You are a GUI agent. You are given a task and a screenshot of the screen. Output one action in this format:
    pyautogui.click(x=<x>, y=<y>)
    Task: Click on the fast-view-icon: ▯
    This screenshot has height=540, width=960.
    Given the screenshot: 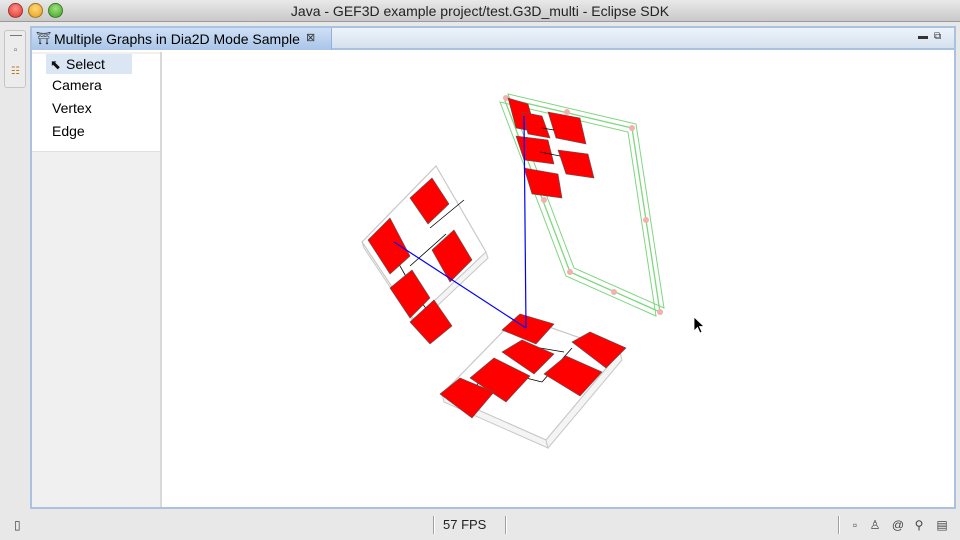 What is the action you would take?
    pyautogui.click(x=23, y=525)
    